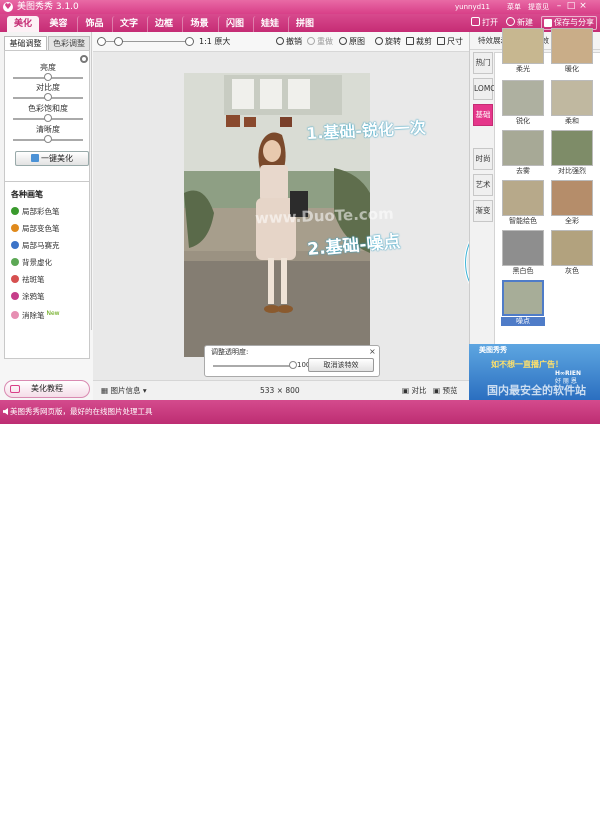 This screenshot has width=600, height=821. What do you see at coordinates (15, 315) in the screenshot?
I see `eraser-icon` at bounding box center [15, 315].